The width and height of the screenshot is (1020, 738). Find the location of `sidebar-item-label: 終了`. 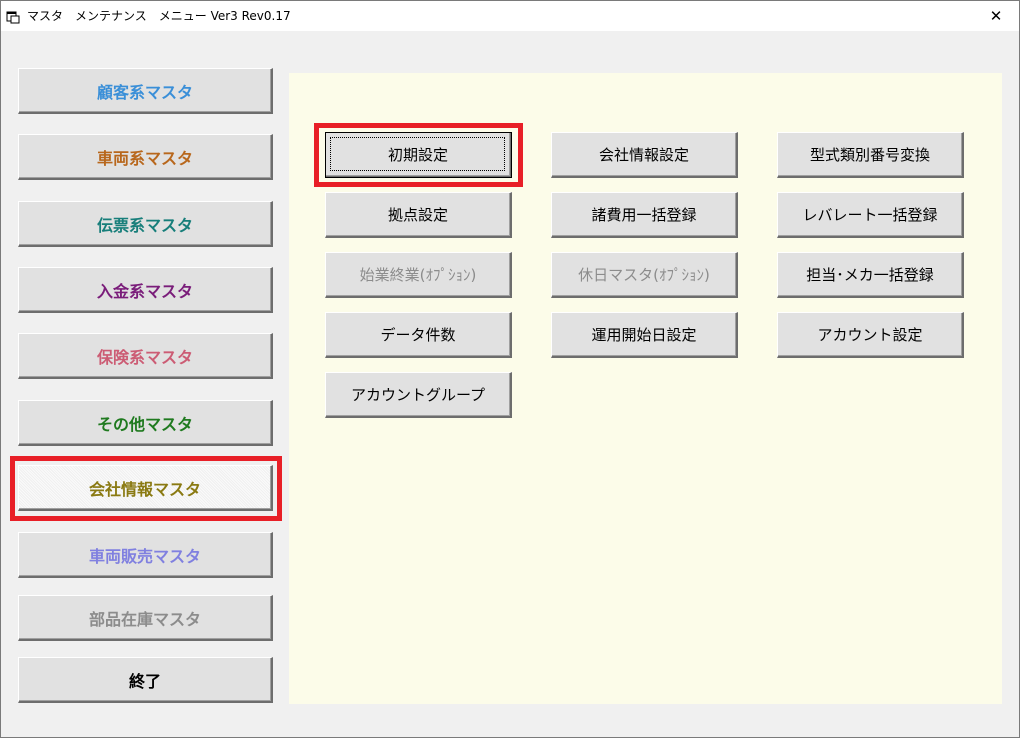

sidebar-item-label: 終了 is located at coordinates (144, 681).